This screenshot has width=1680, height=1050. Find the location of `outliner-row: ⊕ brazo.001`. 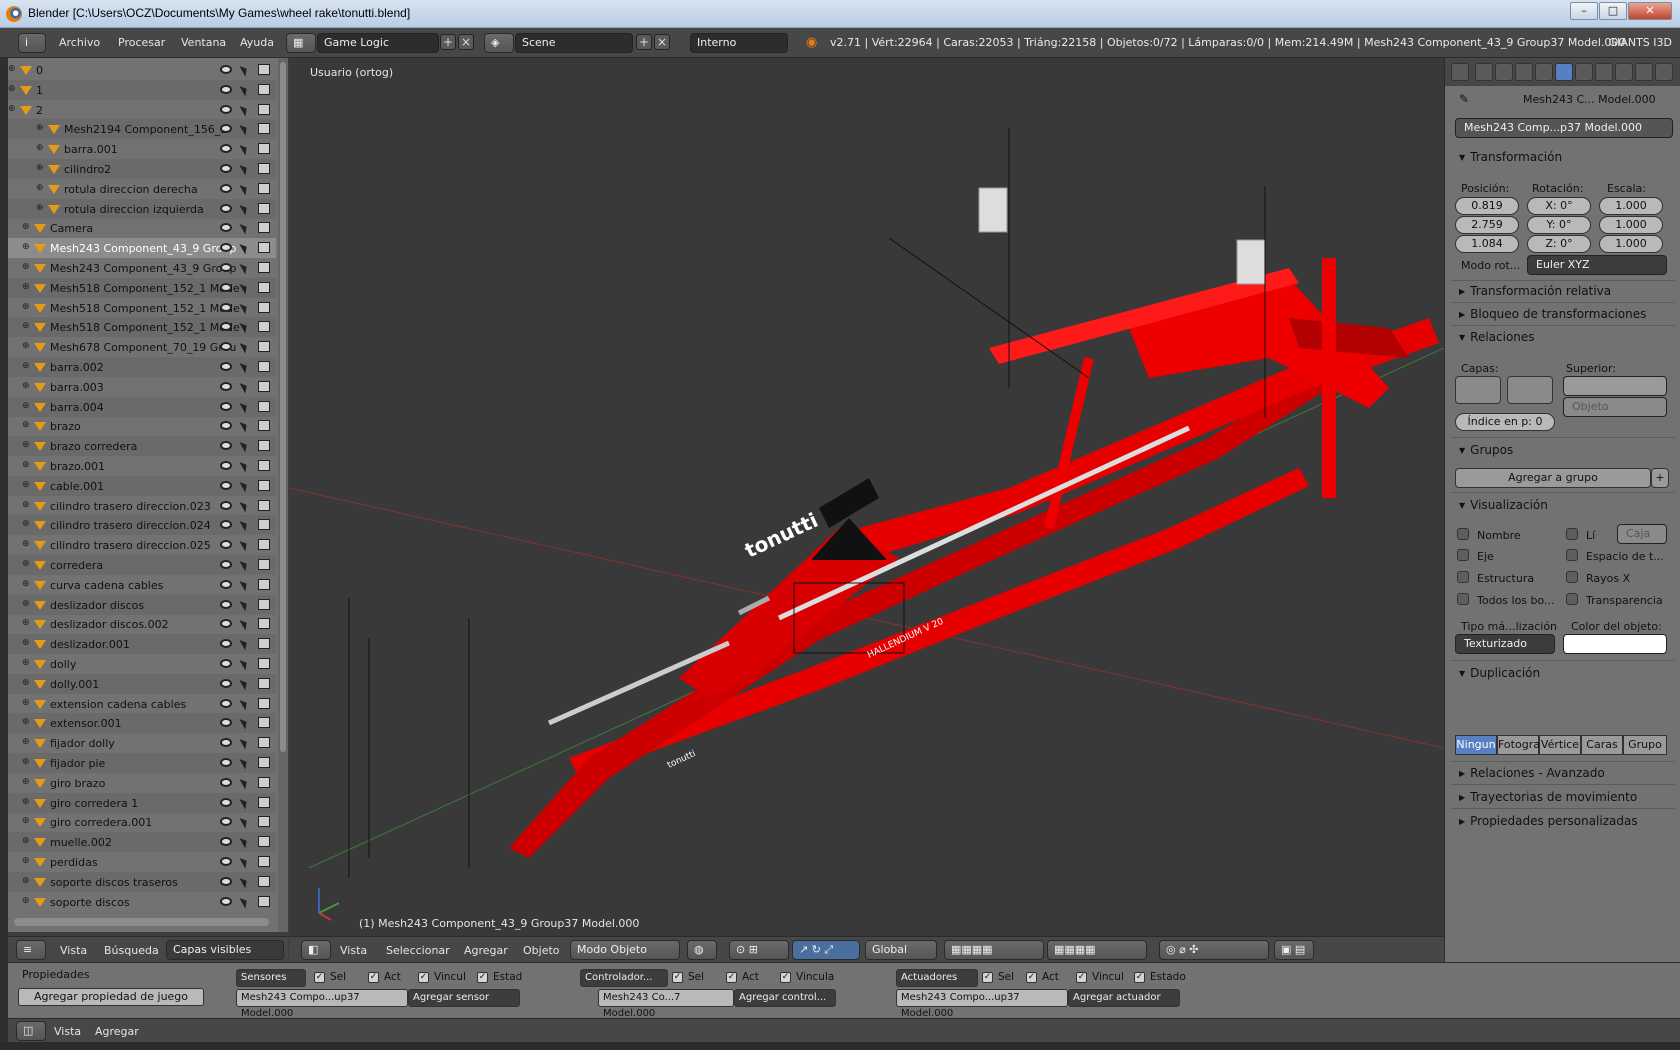

outliner-row: ⊕ brazo.001 is located at coordinates (142, 466).